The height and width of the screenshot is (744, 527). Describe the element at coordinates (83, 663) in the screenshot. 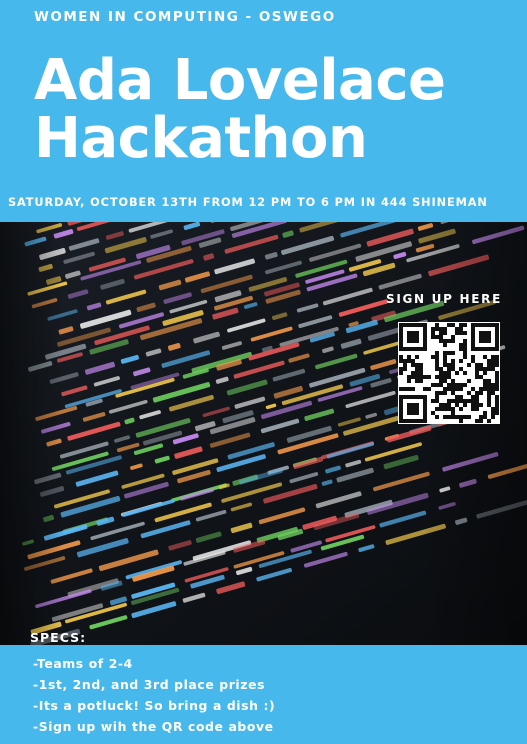

I see `spec-item: -Teams of 2-4` at that location.